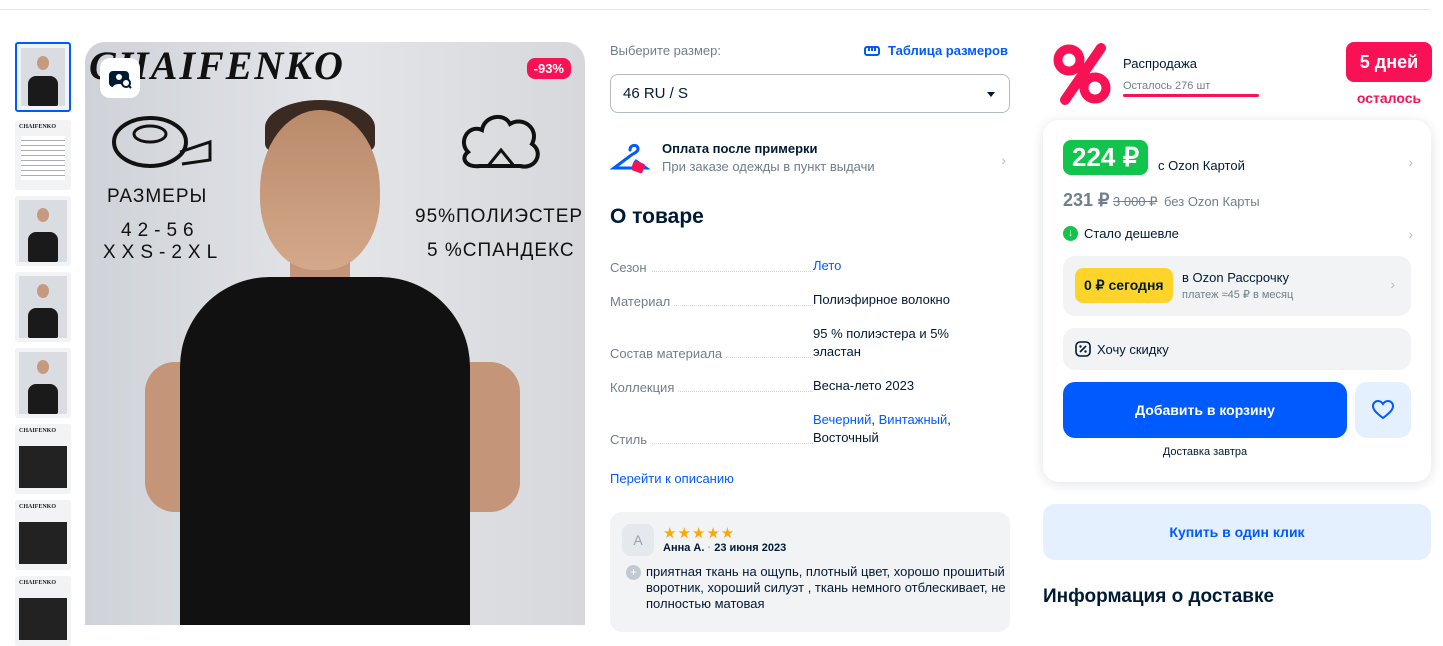 This screenshot has width=1443, height=646. Describe the element at coordinates (320, 190) in the screenshot. I see `model-head` at that location.